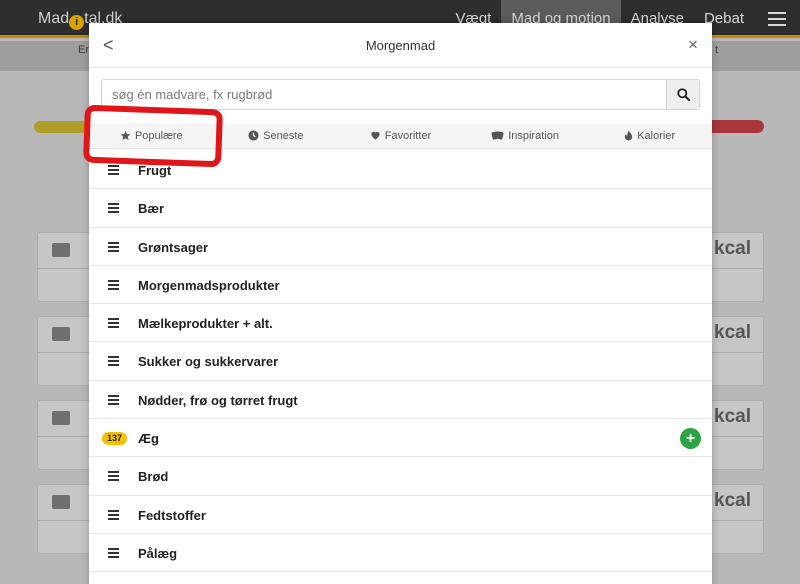 This screenshot has height=584, width=800. I want to click on tab-label: Kalorier, so click(656, 135).